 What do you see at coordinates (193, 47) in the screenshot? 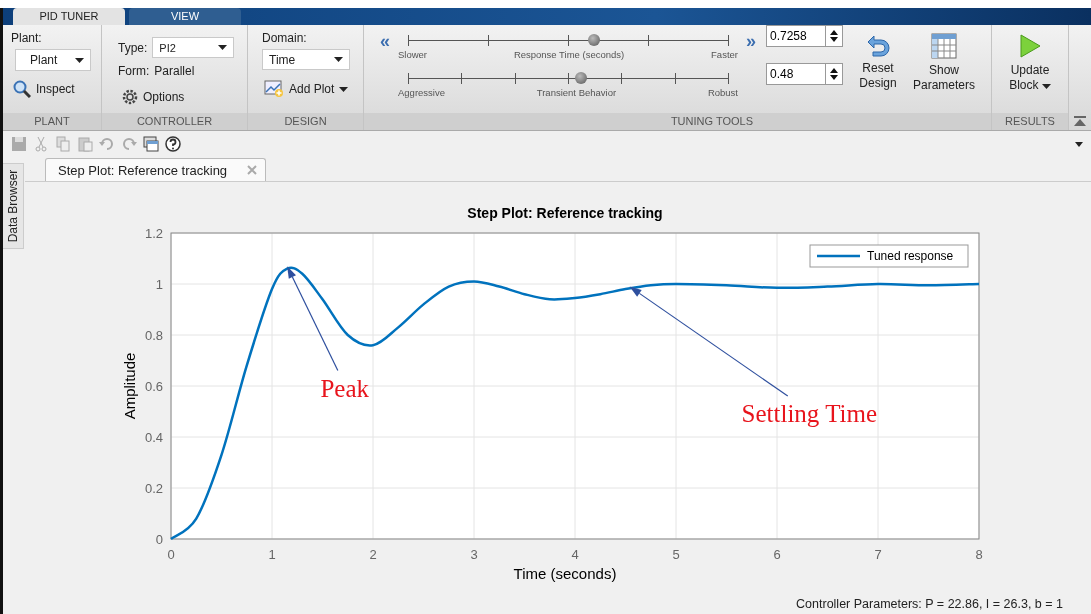
I see `type-dropdown: PI2` at bounding box center [193, 47].